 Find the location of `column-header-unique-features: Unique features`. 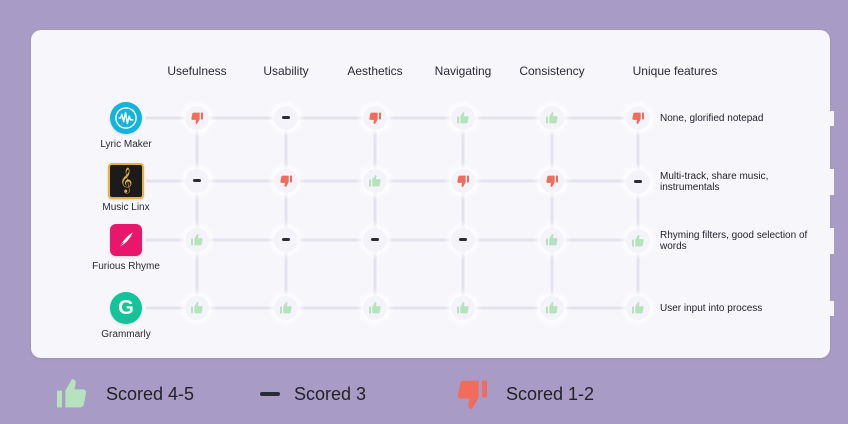

column-header-unique-features: Unique features is located at coordinates (675, 71).